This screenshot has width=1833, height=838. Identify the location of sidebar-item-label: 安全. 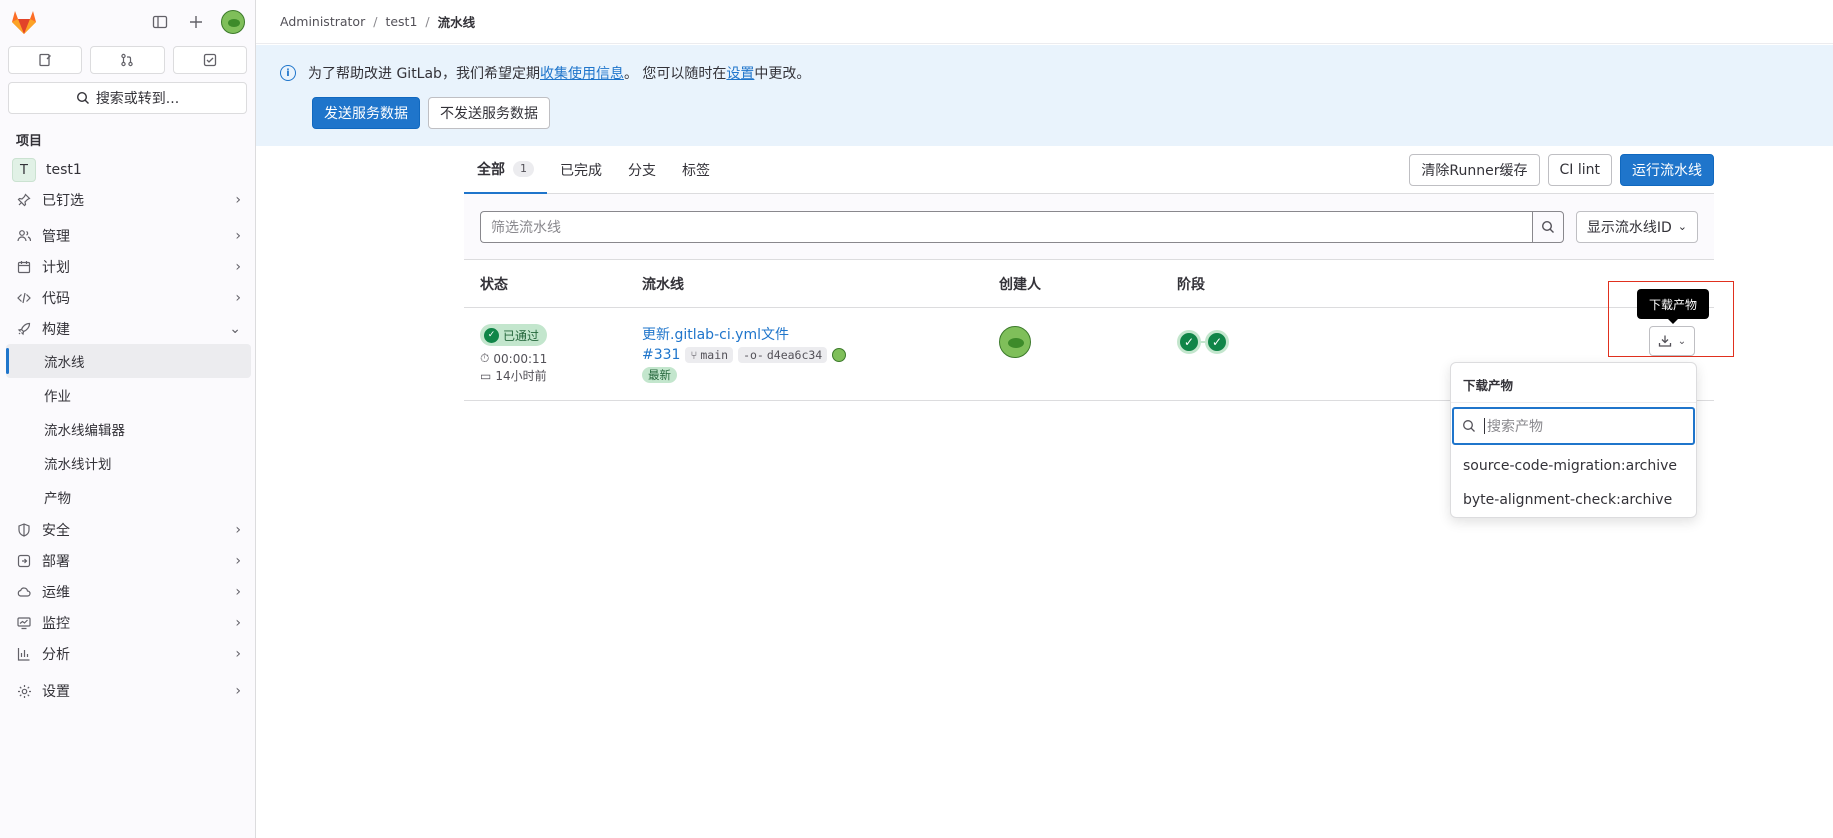
(56, 530).